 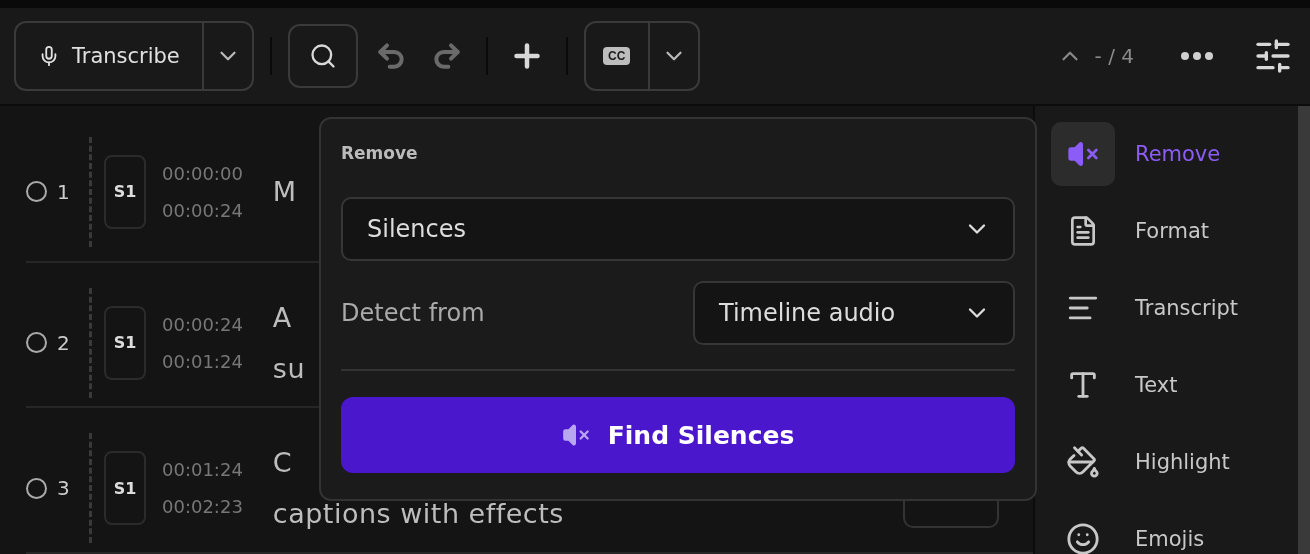 What do you see at coordinates (1174, 154) in the screenshot?
I see `sidebar-item: Remove` at bounding box center [1174, 154].